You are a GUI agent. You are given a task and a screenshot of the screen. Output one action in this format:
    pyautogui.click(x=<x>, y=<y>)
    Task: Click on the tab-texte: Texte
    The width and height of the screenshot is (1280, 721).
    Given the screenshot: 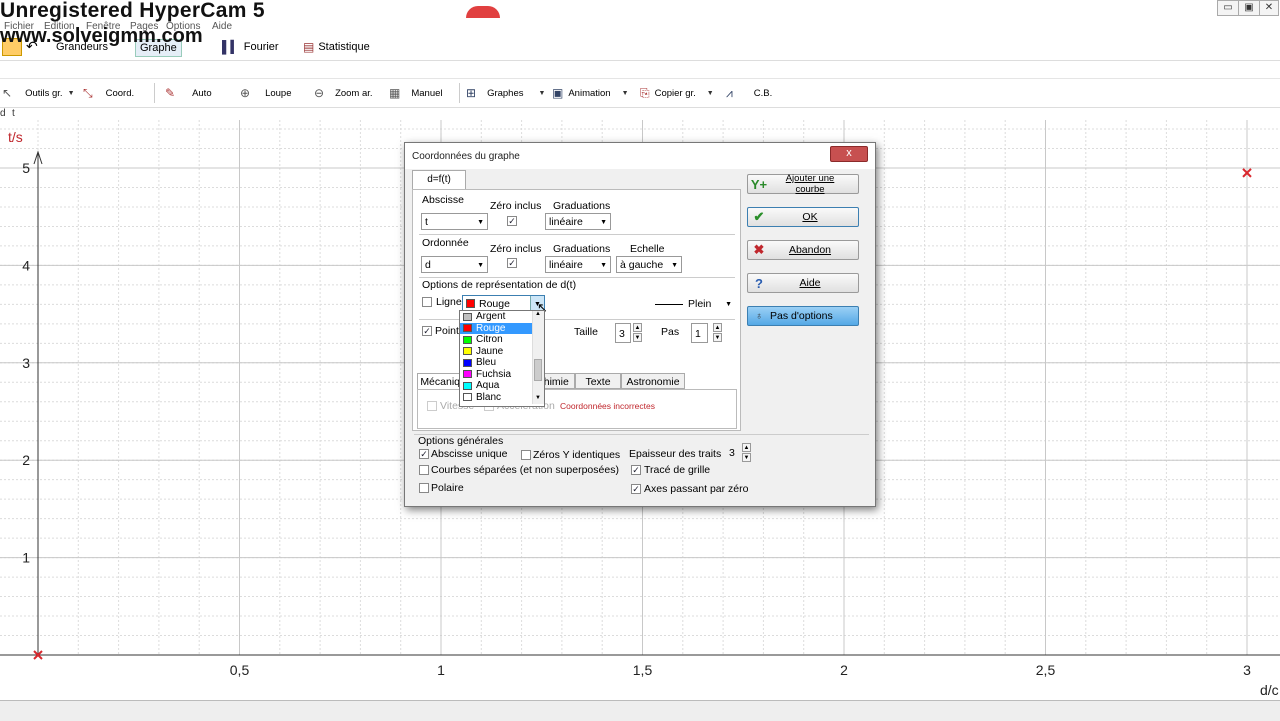 What is the action you would take?
    pyautogui.click(x=598, y=381)
    